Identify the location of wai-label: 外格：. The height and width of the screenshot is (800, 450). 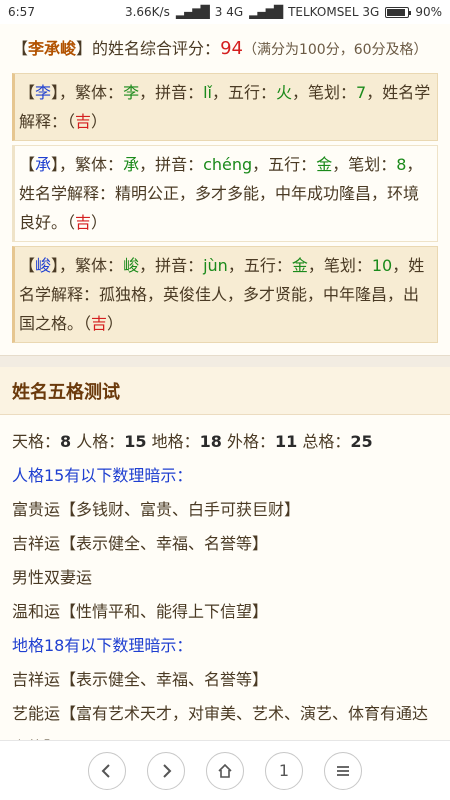
(251, 441).